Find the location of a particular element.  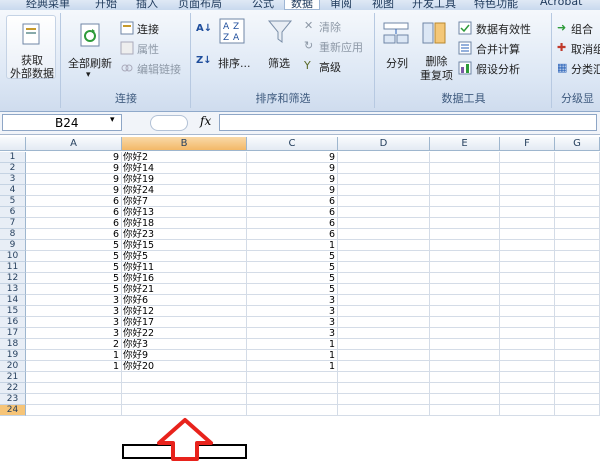

connections-button: 连接 is located at coordinates (148, 29).